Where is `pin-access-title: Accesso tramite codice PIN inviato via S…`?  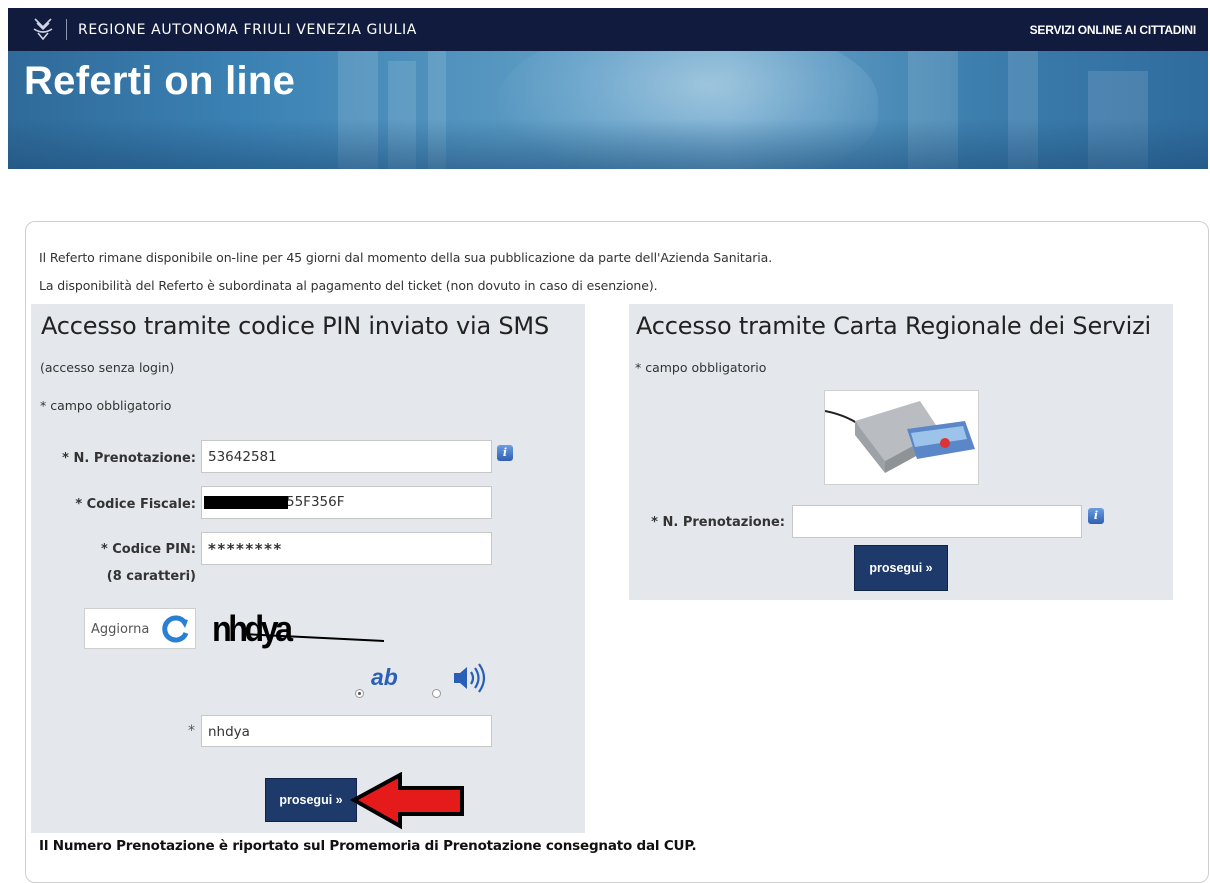 pin-access-title: Accesso tramite codice PIN inviato via S… is located at coordinates (295, 326).